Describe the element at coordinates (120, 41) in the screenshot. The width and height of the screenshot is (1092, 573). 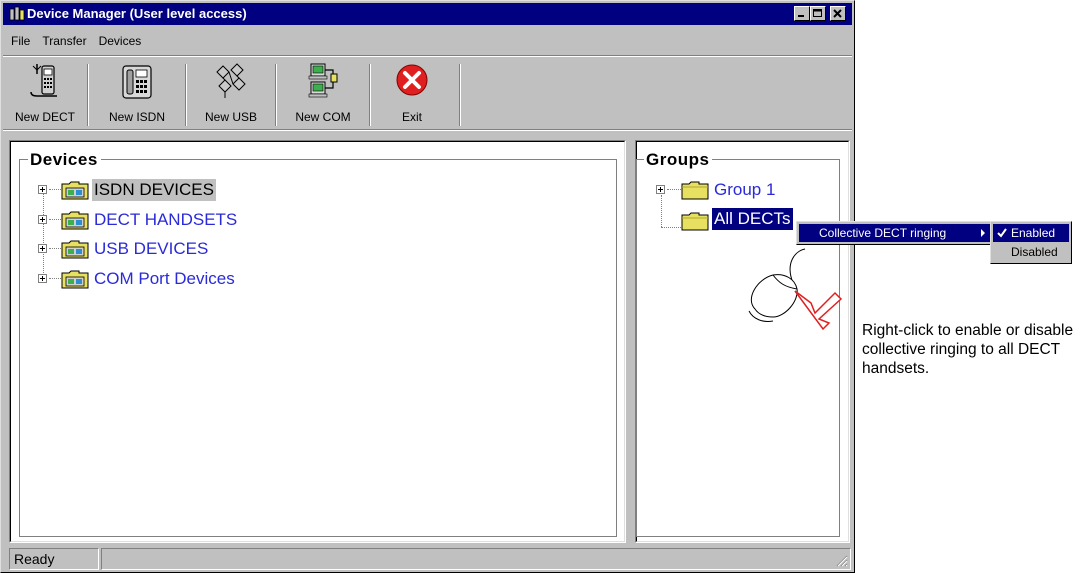
I see `menu-devices: Devices` at that location.